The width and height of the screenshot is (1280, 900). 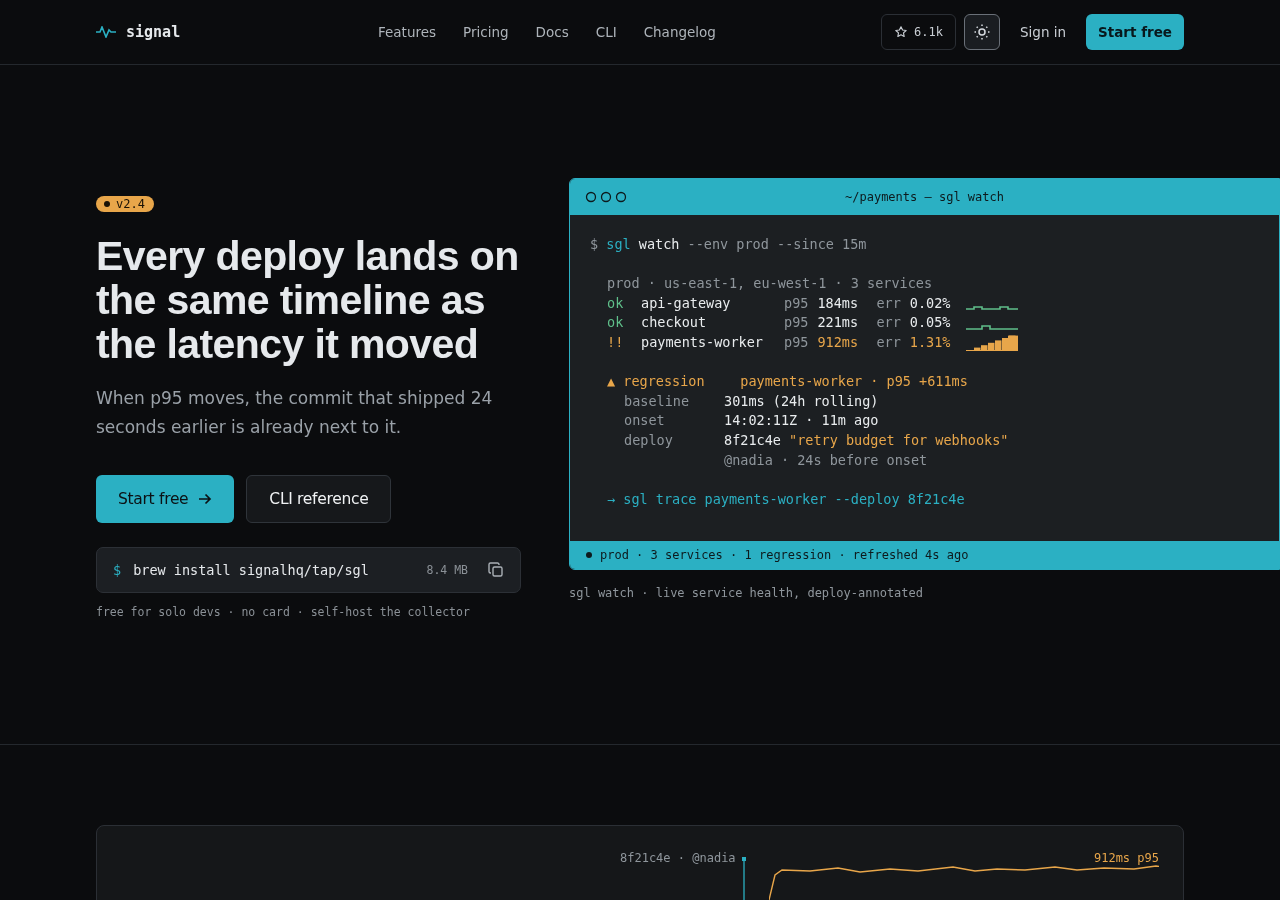 What do you see at coordinates (618, 244) in the screenshot?
I see `command-name: sgl` at bounding box center [618, 244].